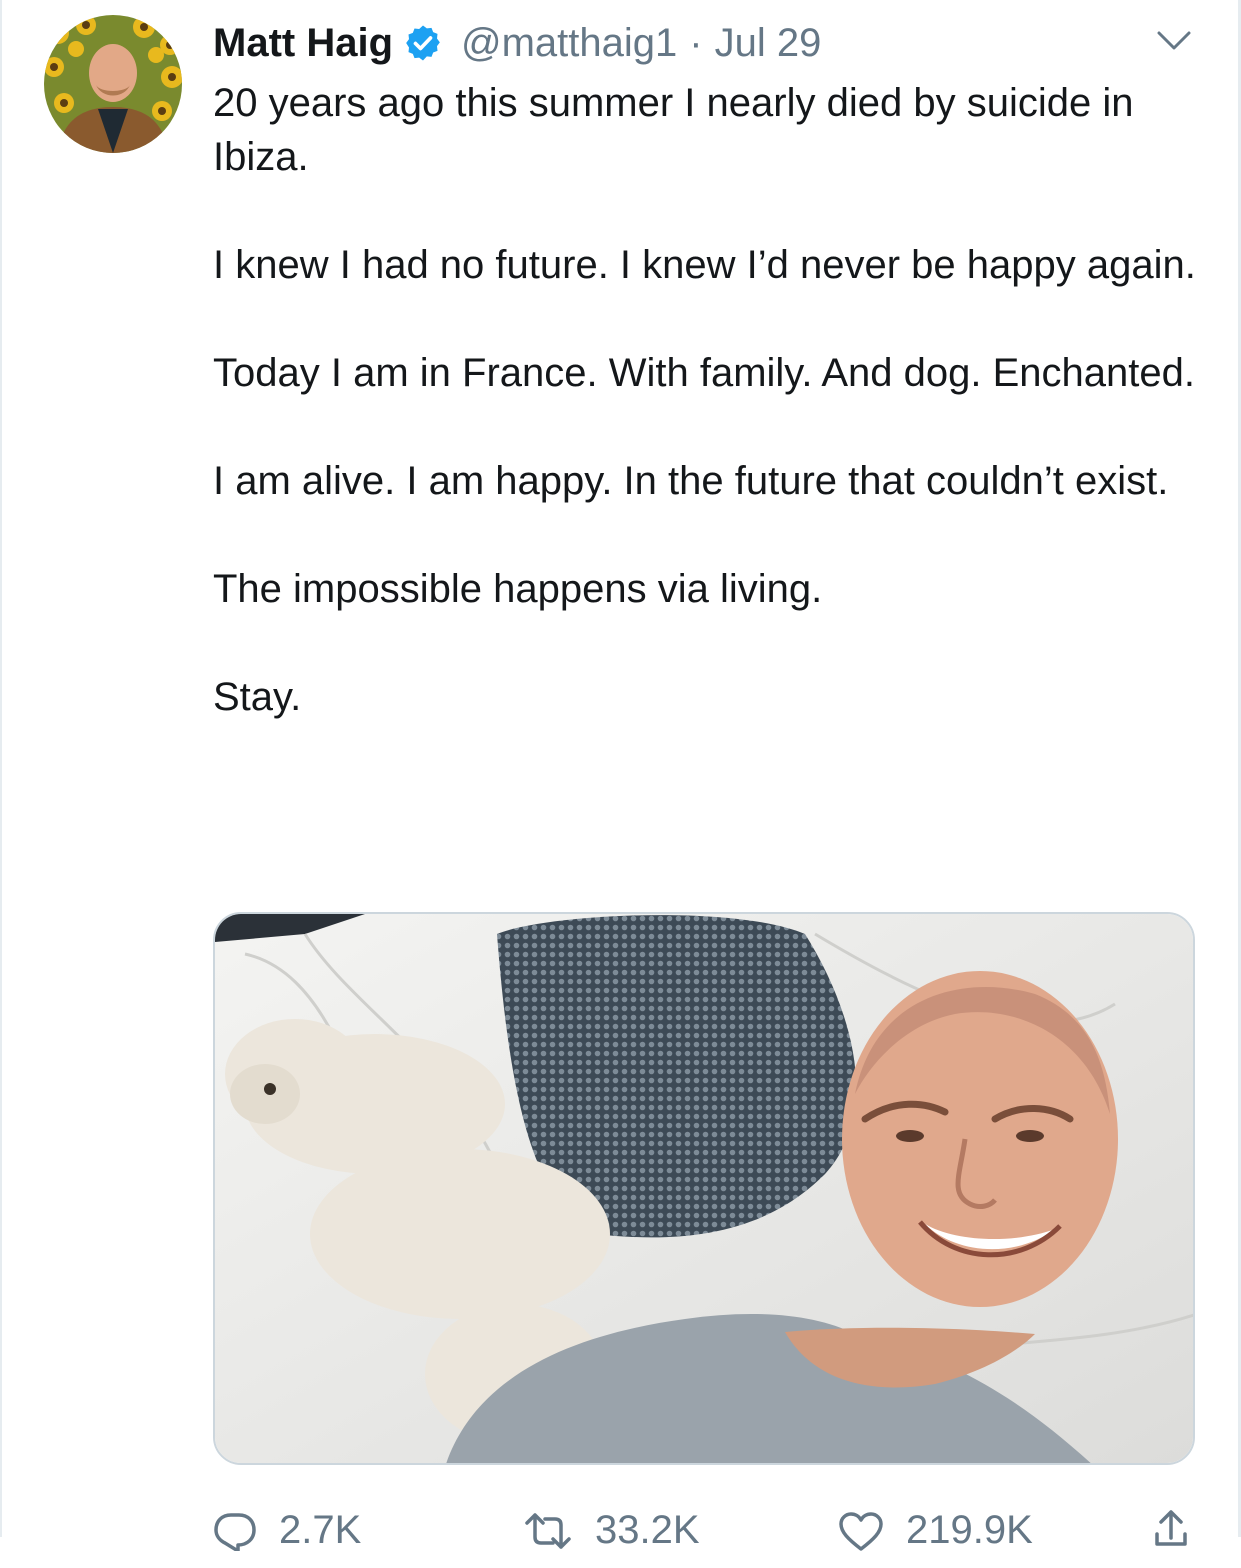 The image size is (1241, 1568). Describe the element at coordinates (303, 43) in the screenshot. I see `author-name: Matt Haig` at that location.